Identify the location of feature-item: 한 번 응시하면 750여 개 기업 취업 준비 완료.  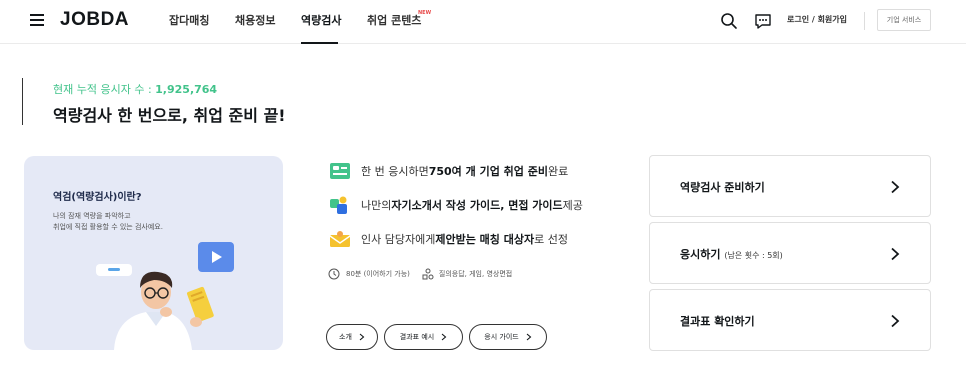
(448, 171).